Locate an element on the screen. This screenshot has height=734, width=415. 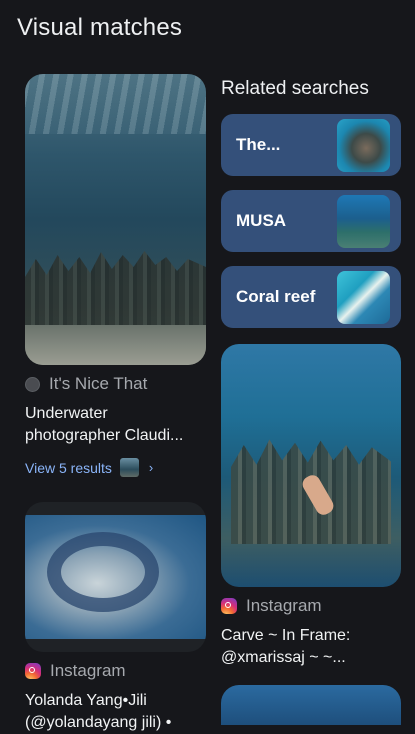
related-search-chip-musa: MUSA is located at coordinates (311, 221).